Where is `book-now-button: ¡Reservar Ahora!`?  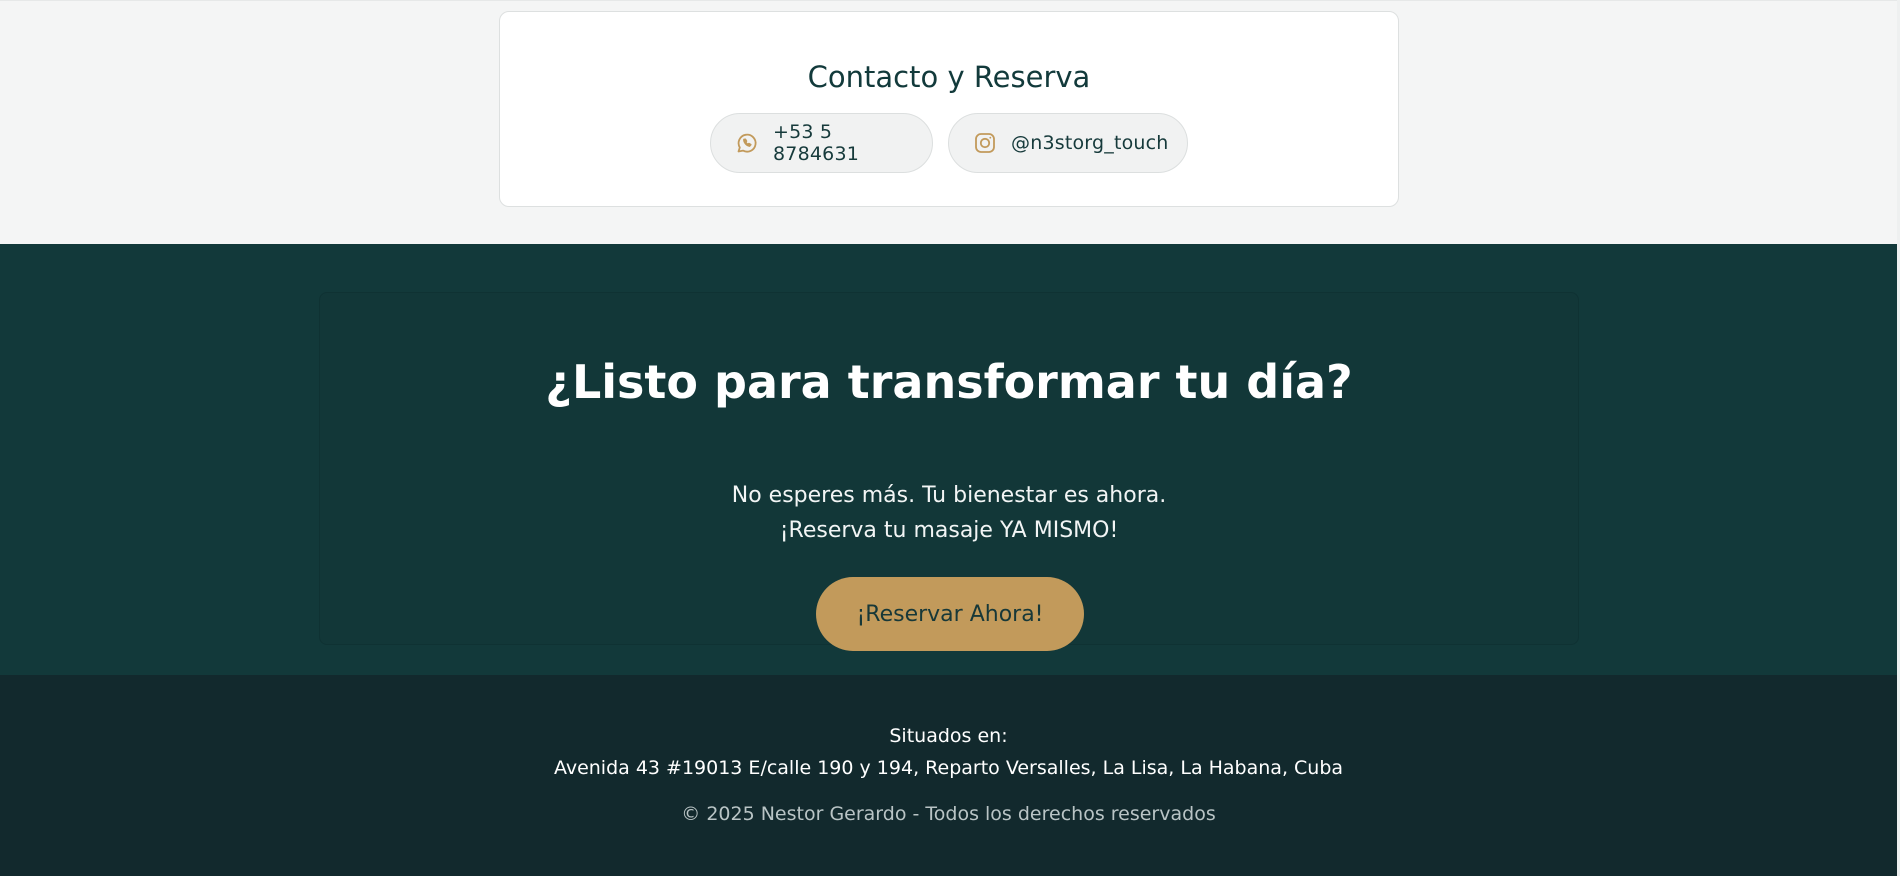 book-now-button: ¡Reservar Ahora! is located at coordinates (950, 614).